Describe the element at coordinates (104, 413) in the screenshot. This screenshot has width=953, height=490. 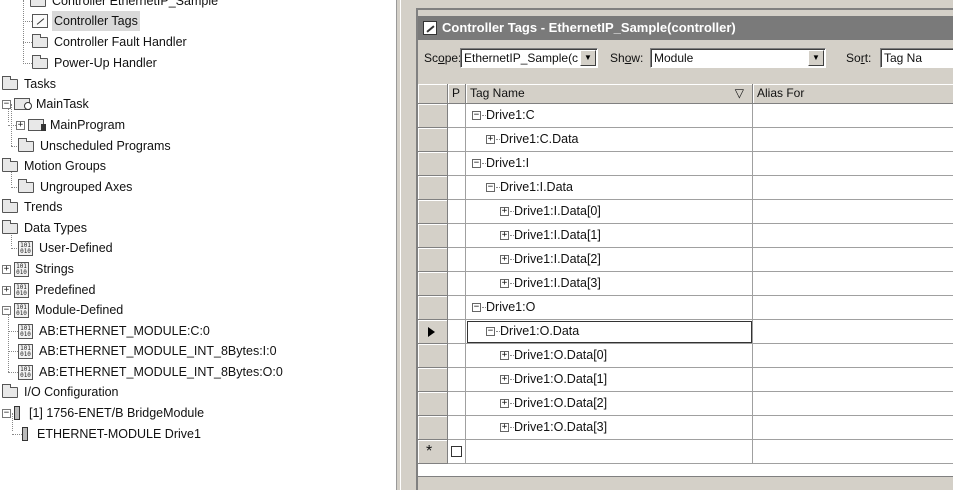
I see `tree-item: − [1] 1756-ENET/B BridgeModule` at that location.